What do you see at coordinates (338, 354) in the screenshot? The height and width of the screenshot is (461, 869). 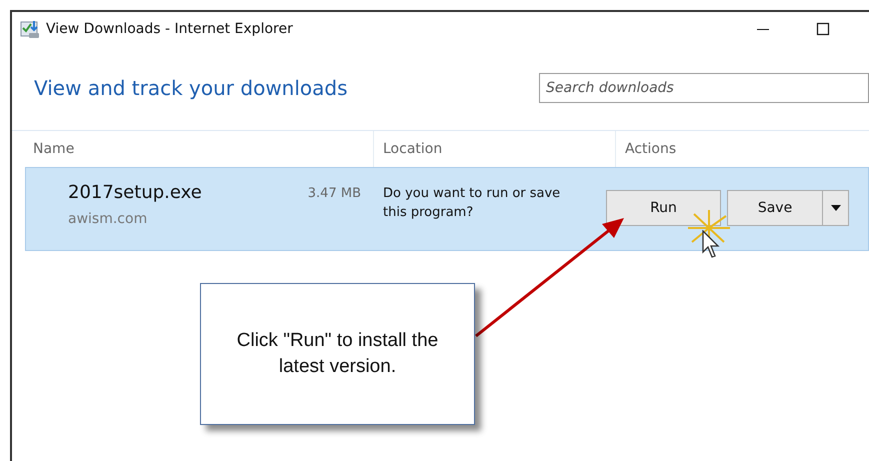 I see `callout-text: Click "Run" to install the latest version.` at bounding box center [338, 354].